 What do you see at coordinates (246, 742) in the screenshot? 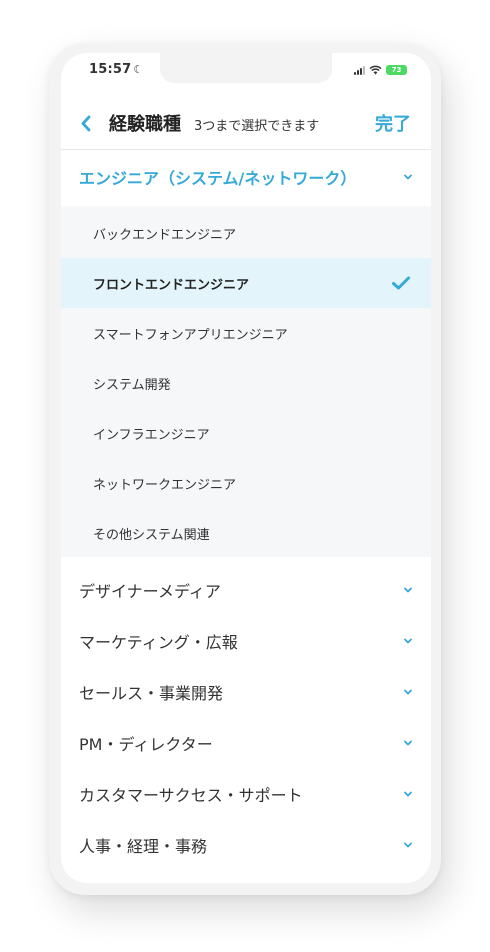
I see `group-pm-director: PM・ディレクター` at bounding box center [246, 742].